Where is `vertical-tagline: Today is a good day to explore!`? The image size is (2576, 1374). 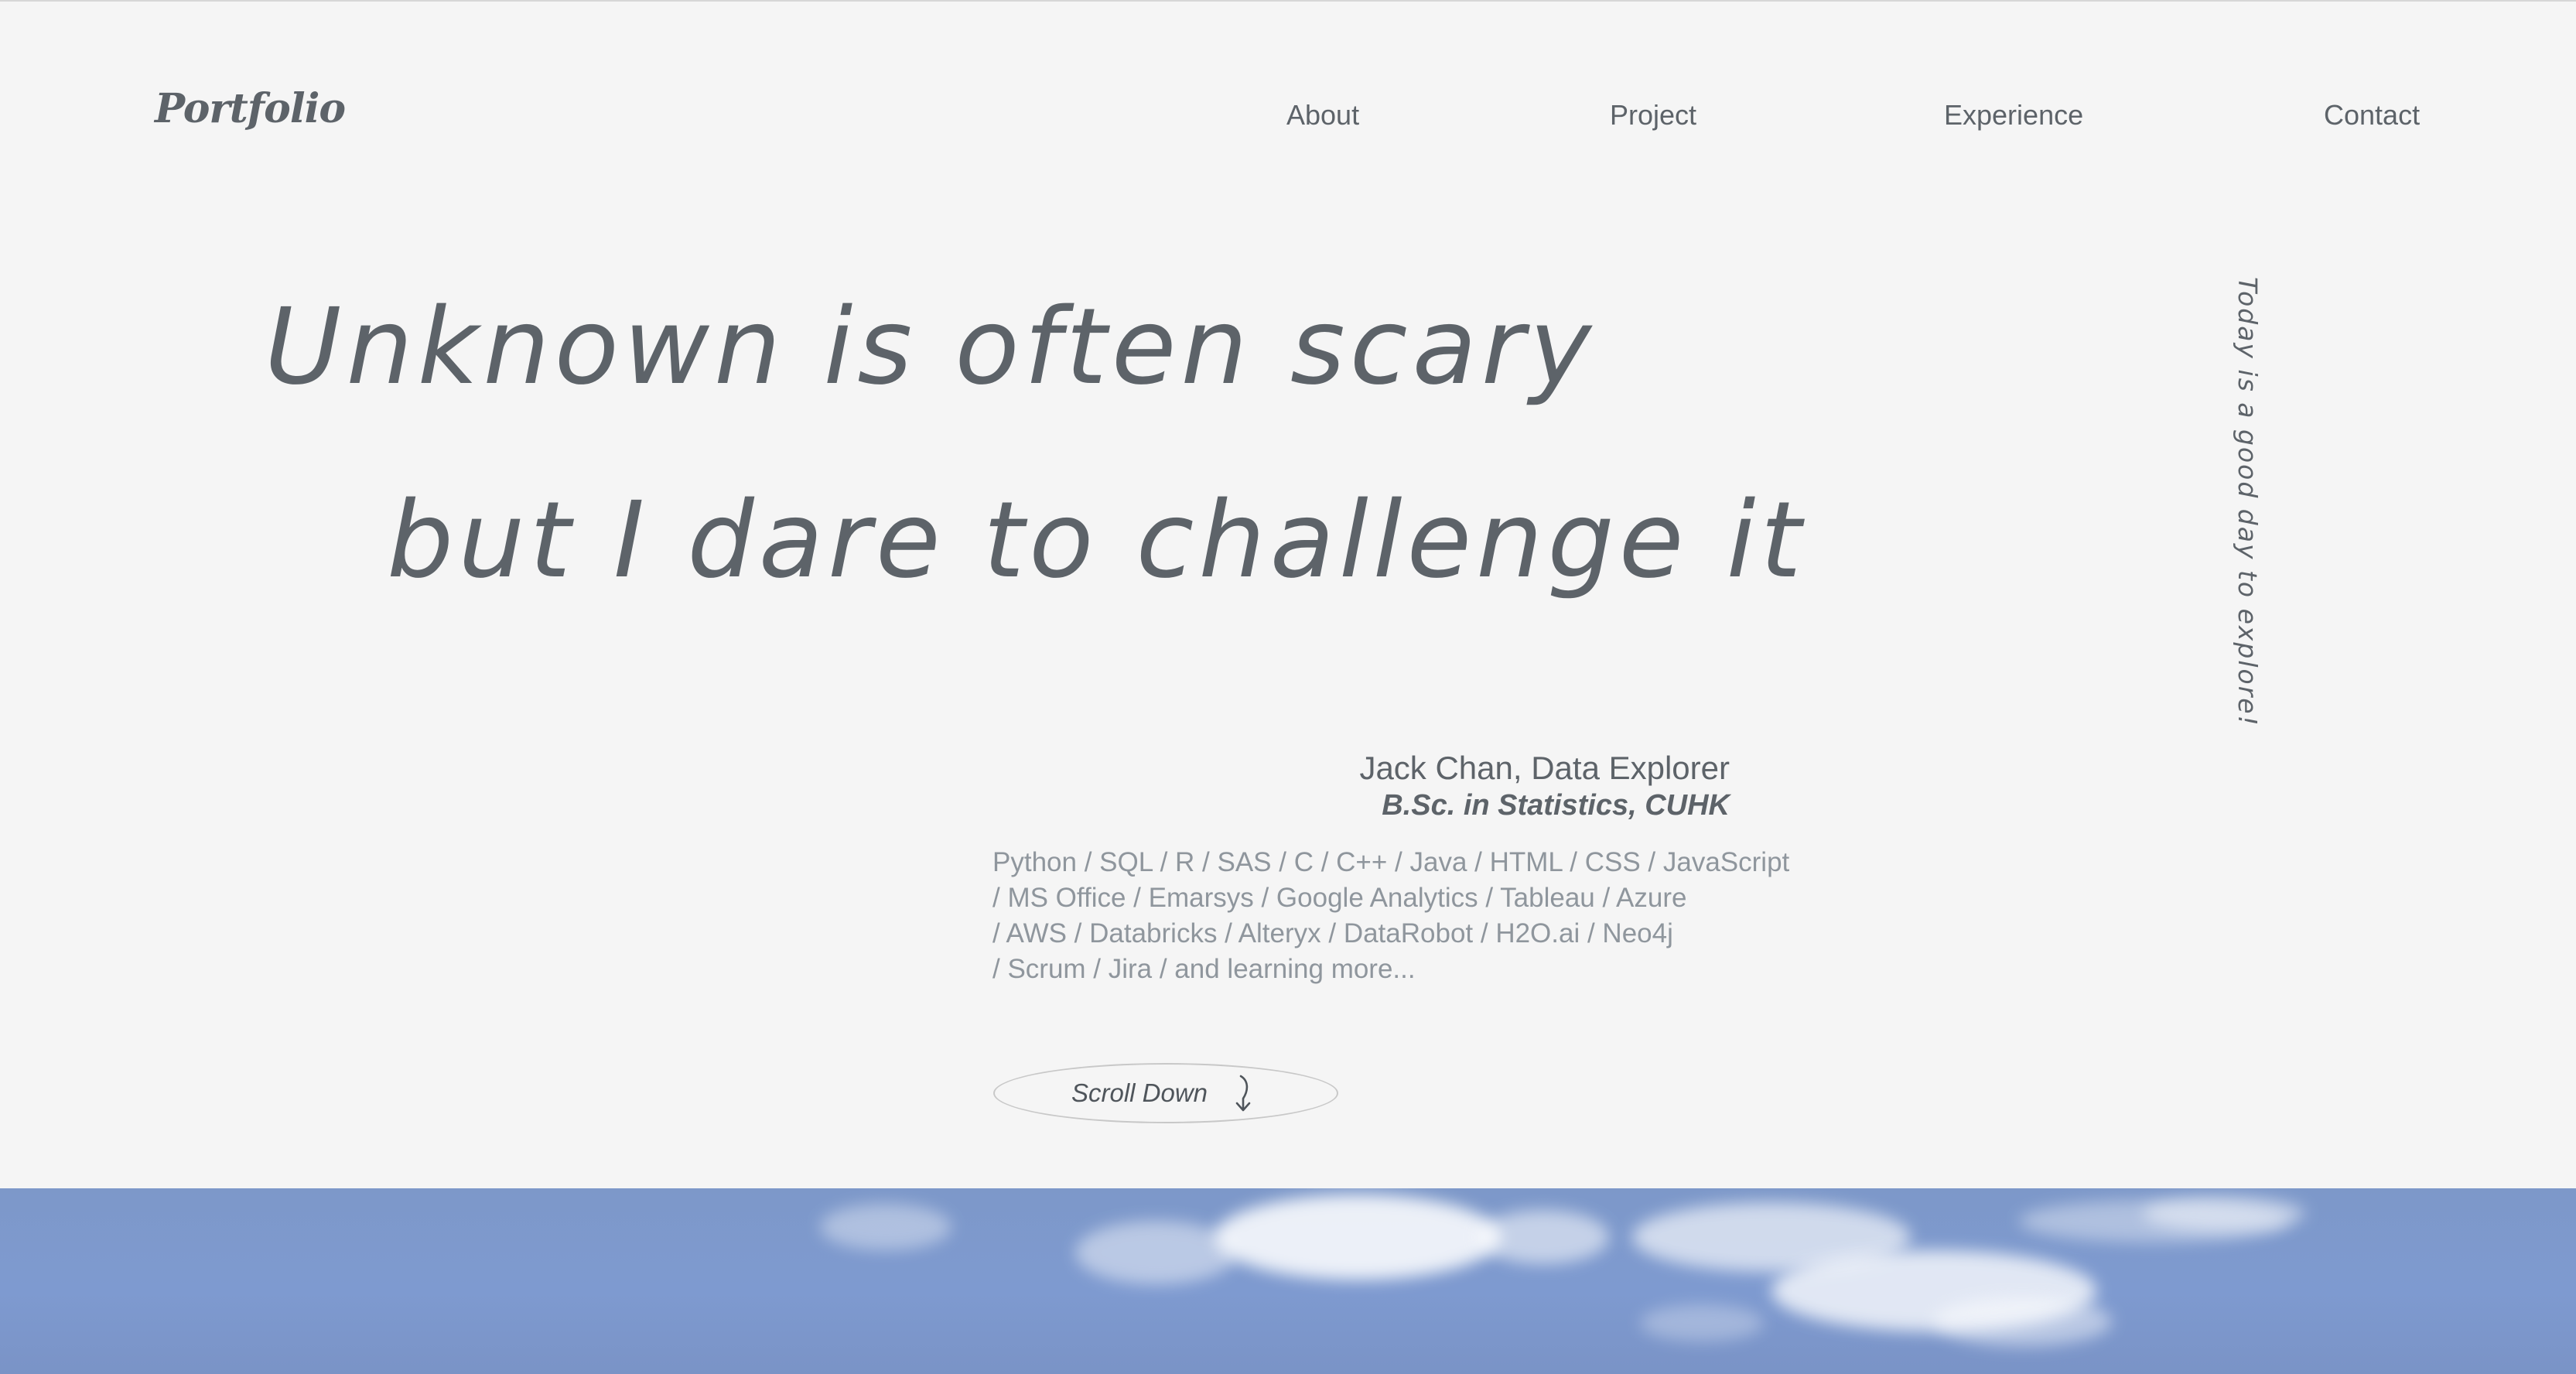 vertical-tagline: Today is a good day to explore! is located at coordinates (2248, 502).